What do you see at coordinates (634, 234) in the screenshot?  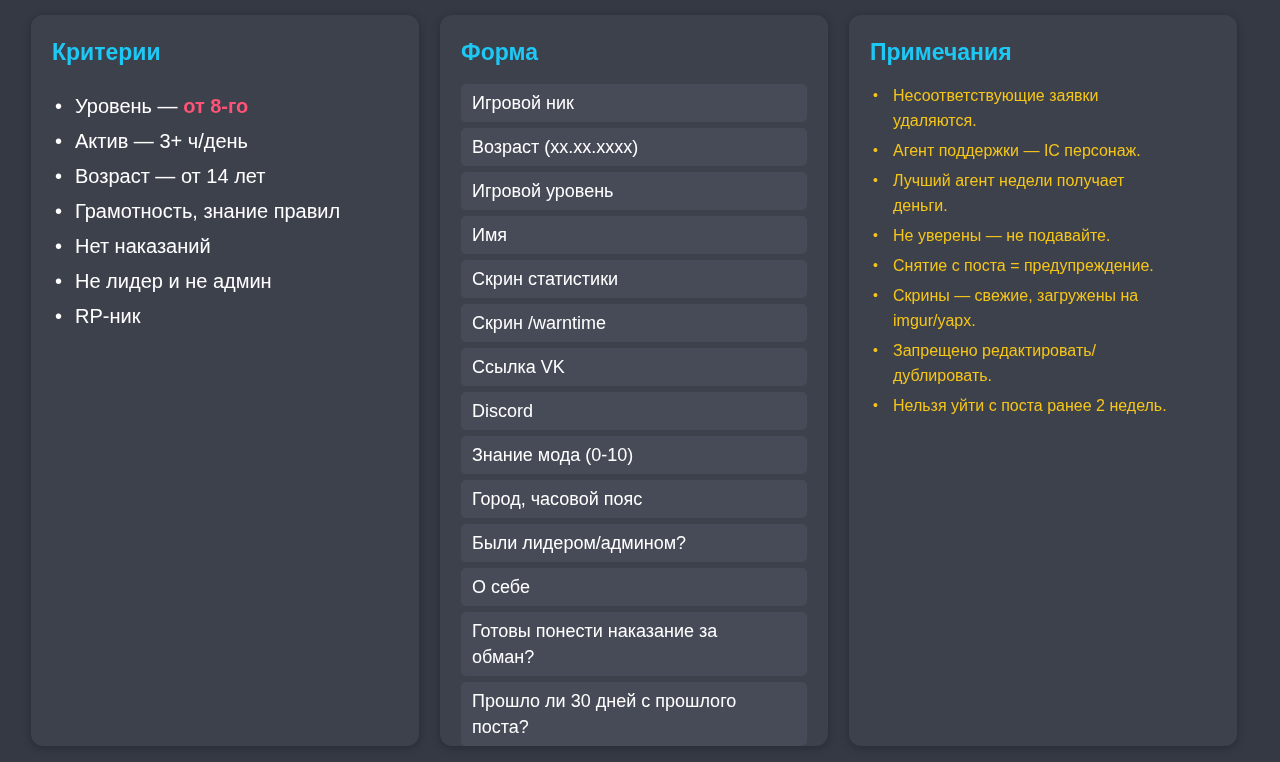 I see `form-field-label: Имя` at bounding box center [634, 234].